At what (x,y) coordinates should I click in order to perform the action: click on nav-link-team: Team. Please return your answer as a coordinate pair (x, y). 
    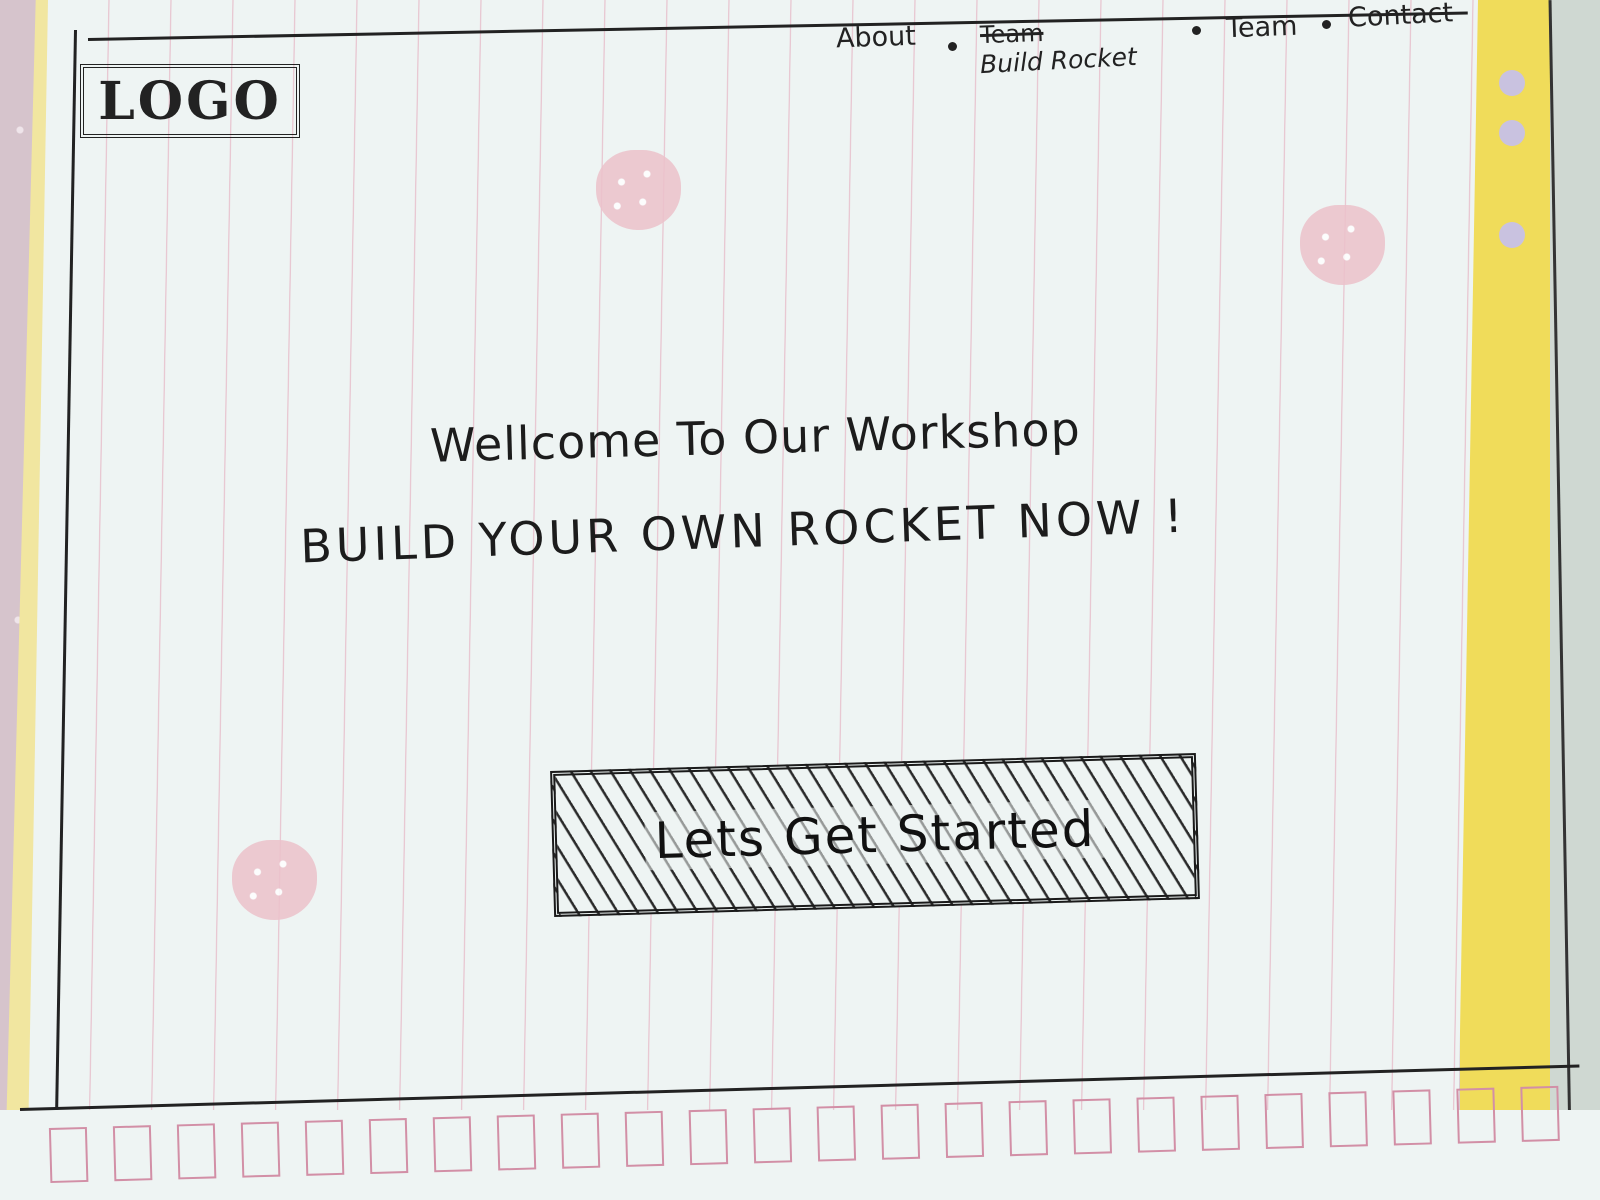
    Looking at the image, I should click on (1261, 27).